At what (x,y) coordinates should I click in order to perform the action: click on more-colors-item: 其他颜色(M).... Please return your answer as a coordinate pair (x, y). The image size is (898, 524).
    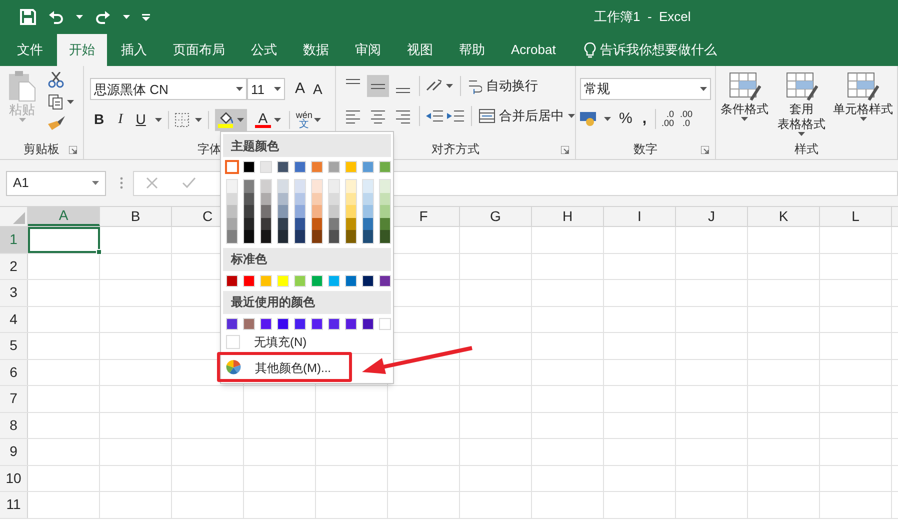
    Looking at the image, I should click on (278, 368).